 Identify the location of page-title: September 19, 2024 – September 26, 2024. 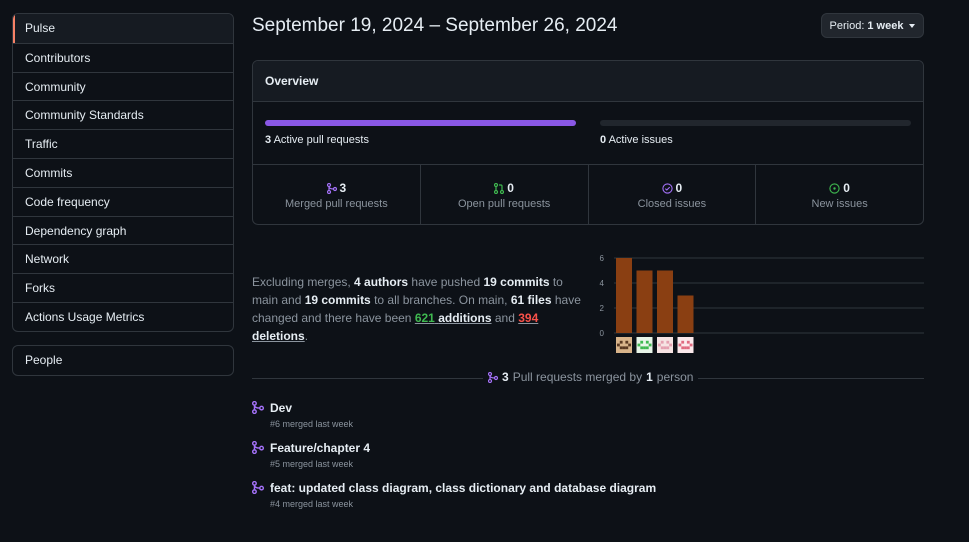
(435, 25).